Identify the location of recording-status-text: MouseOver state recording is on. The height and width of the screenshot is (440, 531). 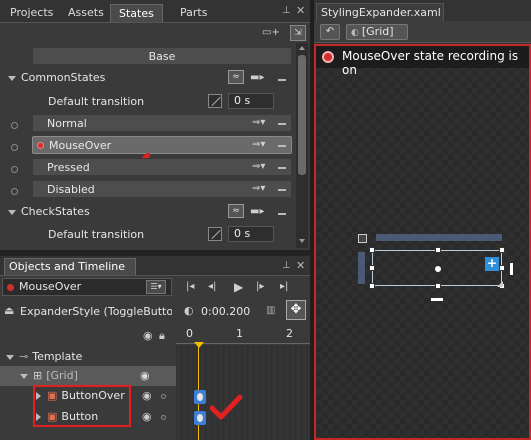
(430, 63).